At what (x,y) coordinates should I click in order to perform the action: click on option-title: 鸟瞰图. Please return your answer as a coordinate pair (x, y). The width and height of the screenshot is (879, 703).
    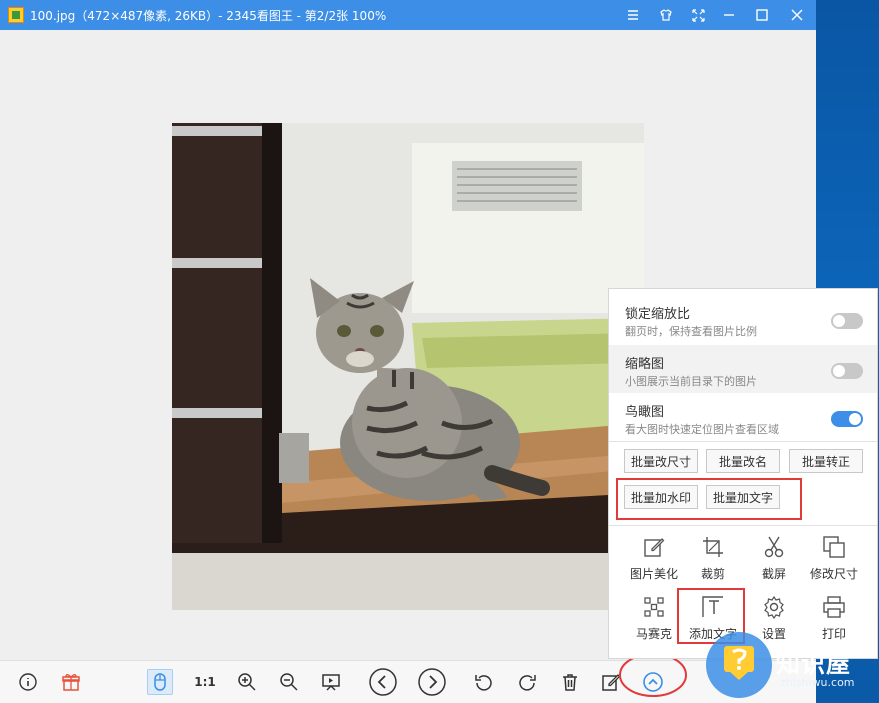
    Looking at the image, I should click on (645, 412).